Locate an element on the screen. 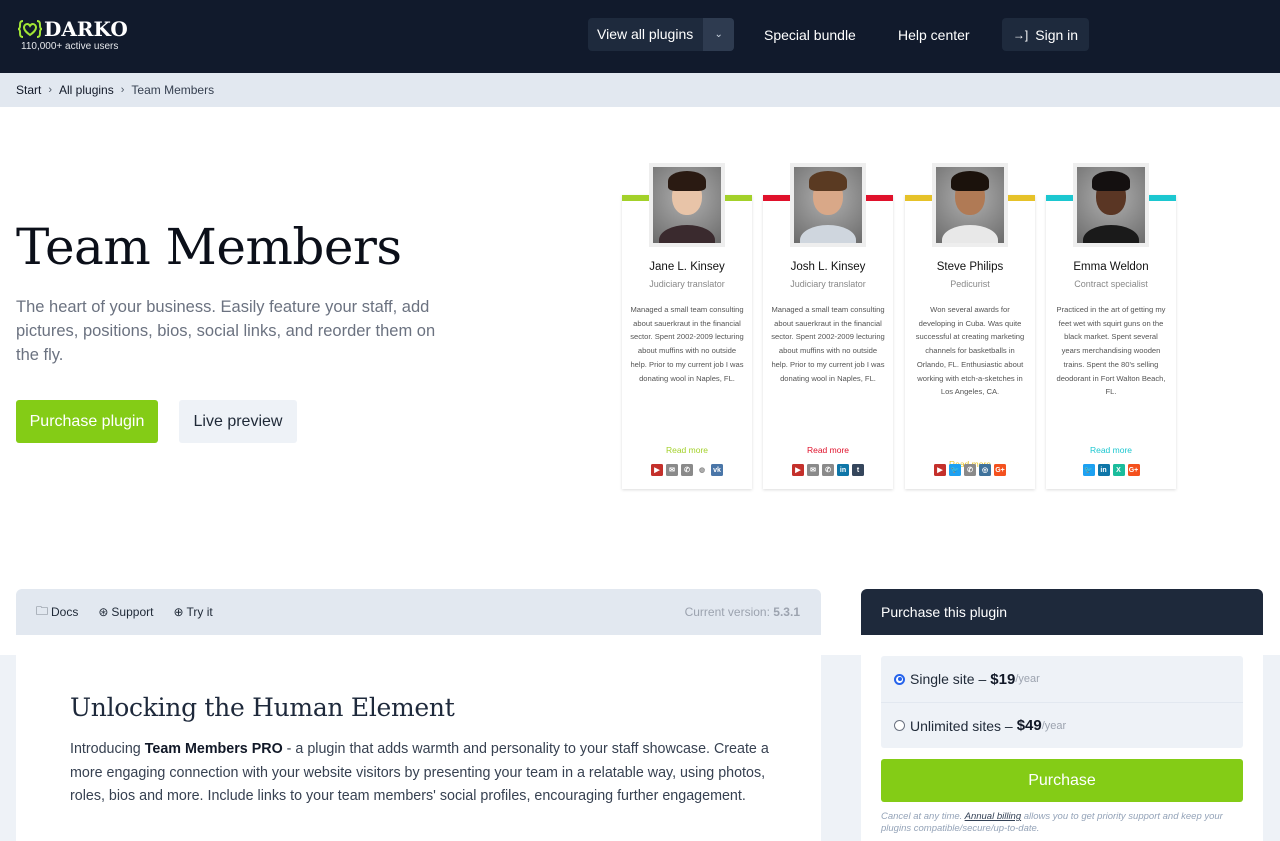  vk-icon: vk is located at coordinates (717, 470).